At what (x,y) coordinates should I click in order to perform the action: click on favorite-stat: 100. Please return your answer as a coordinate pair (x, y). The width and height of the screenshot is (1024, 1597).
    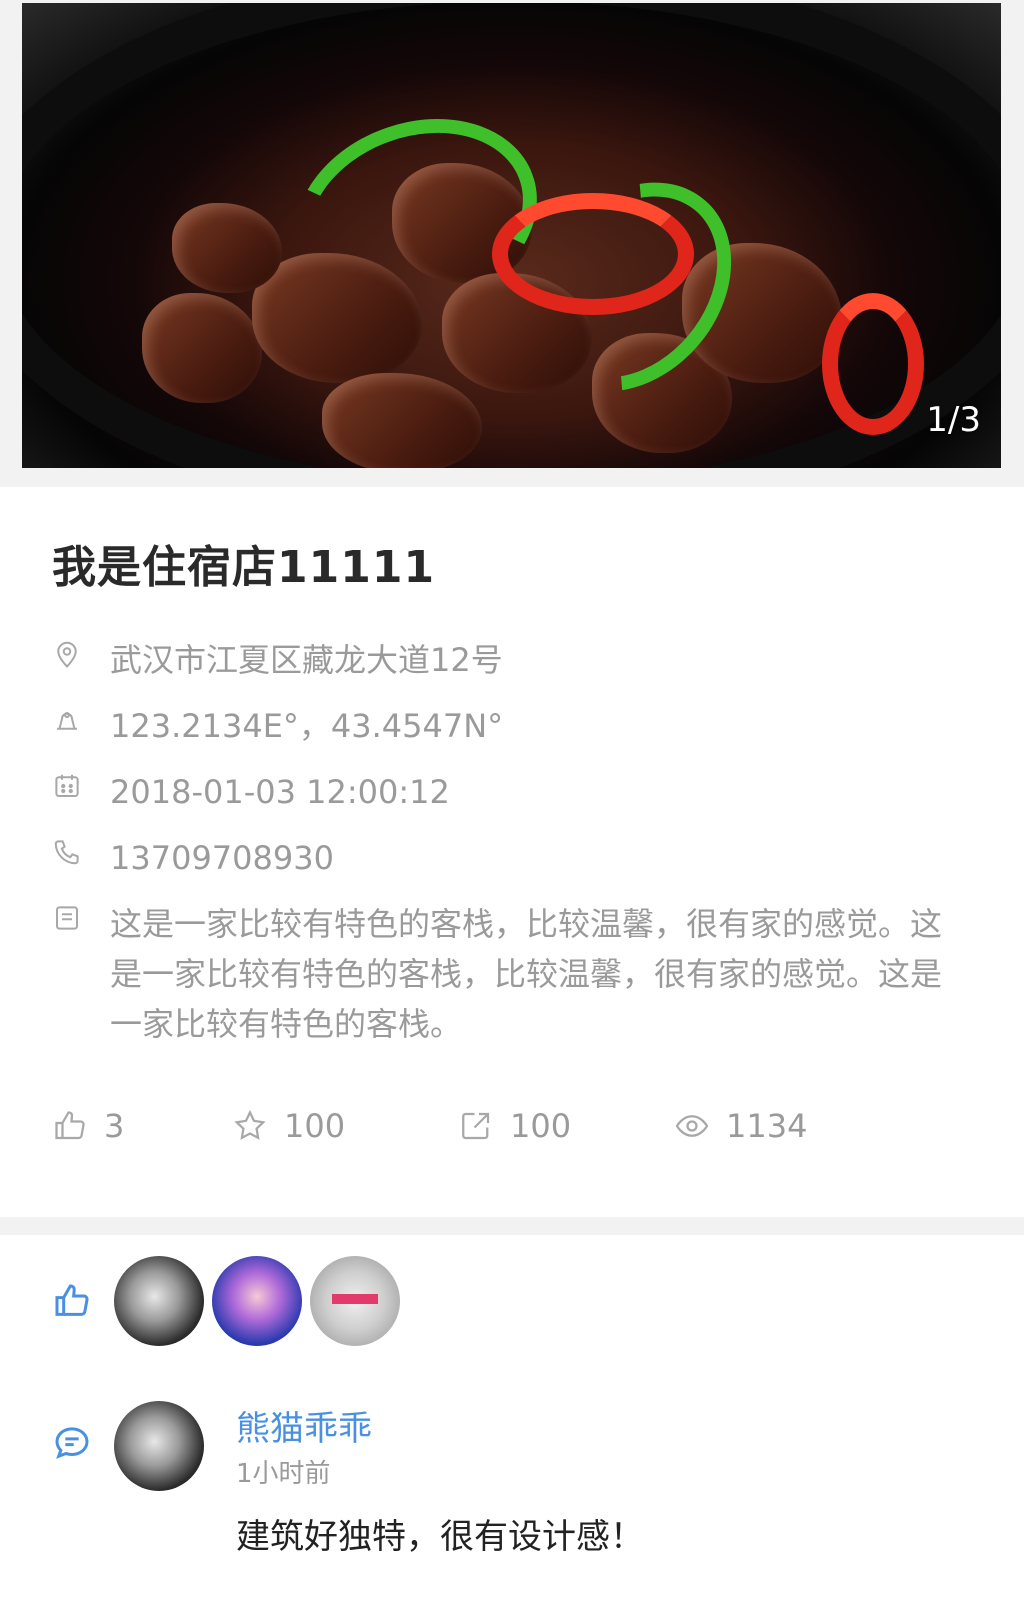
    Looking at the image, I should click on (288, 1126).